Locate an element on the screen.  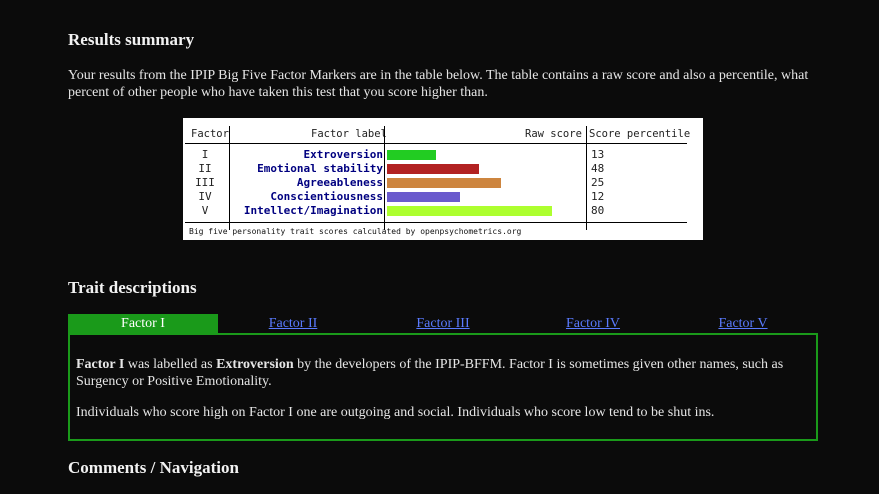
score-percentile: 80 is located at coordinates (598, 210).